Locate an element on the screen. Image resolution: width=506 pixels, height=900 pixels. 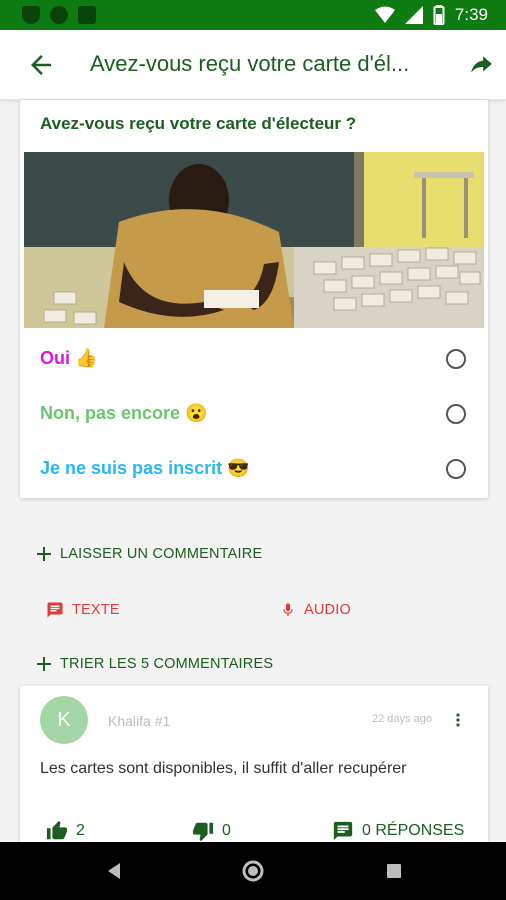
text-label: TEXTE is located at coordinates (96, 610).